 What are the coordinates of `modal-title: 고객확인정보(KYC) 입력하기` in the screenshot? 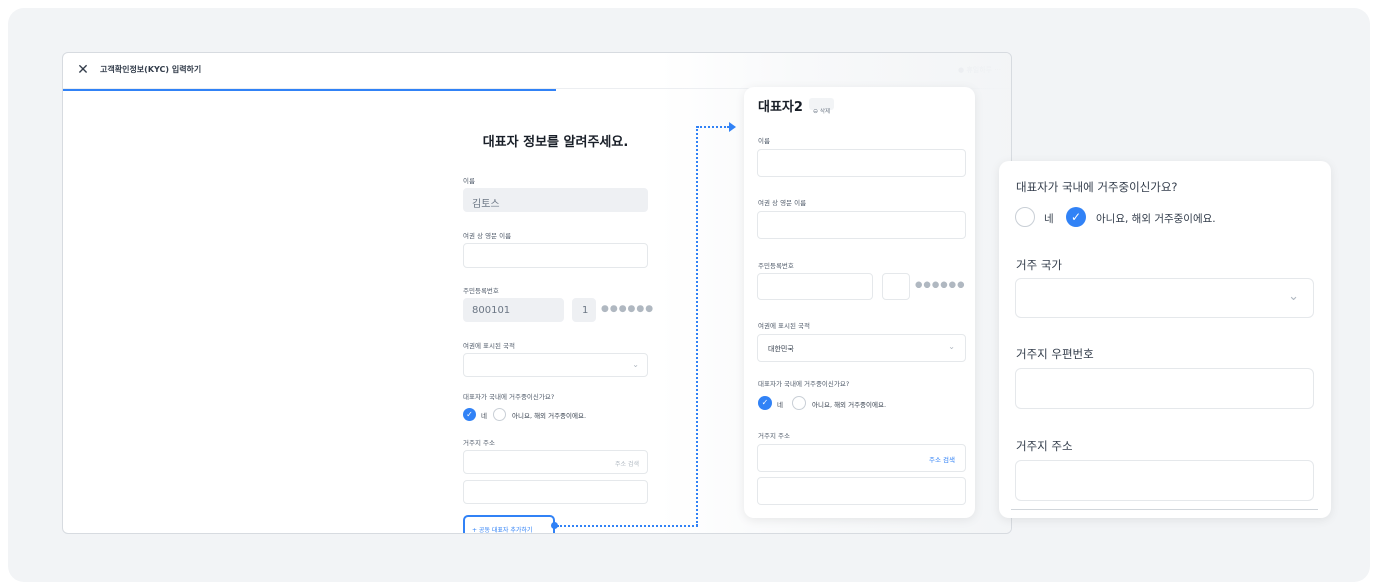 It's located at (151, 69).